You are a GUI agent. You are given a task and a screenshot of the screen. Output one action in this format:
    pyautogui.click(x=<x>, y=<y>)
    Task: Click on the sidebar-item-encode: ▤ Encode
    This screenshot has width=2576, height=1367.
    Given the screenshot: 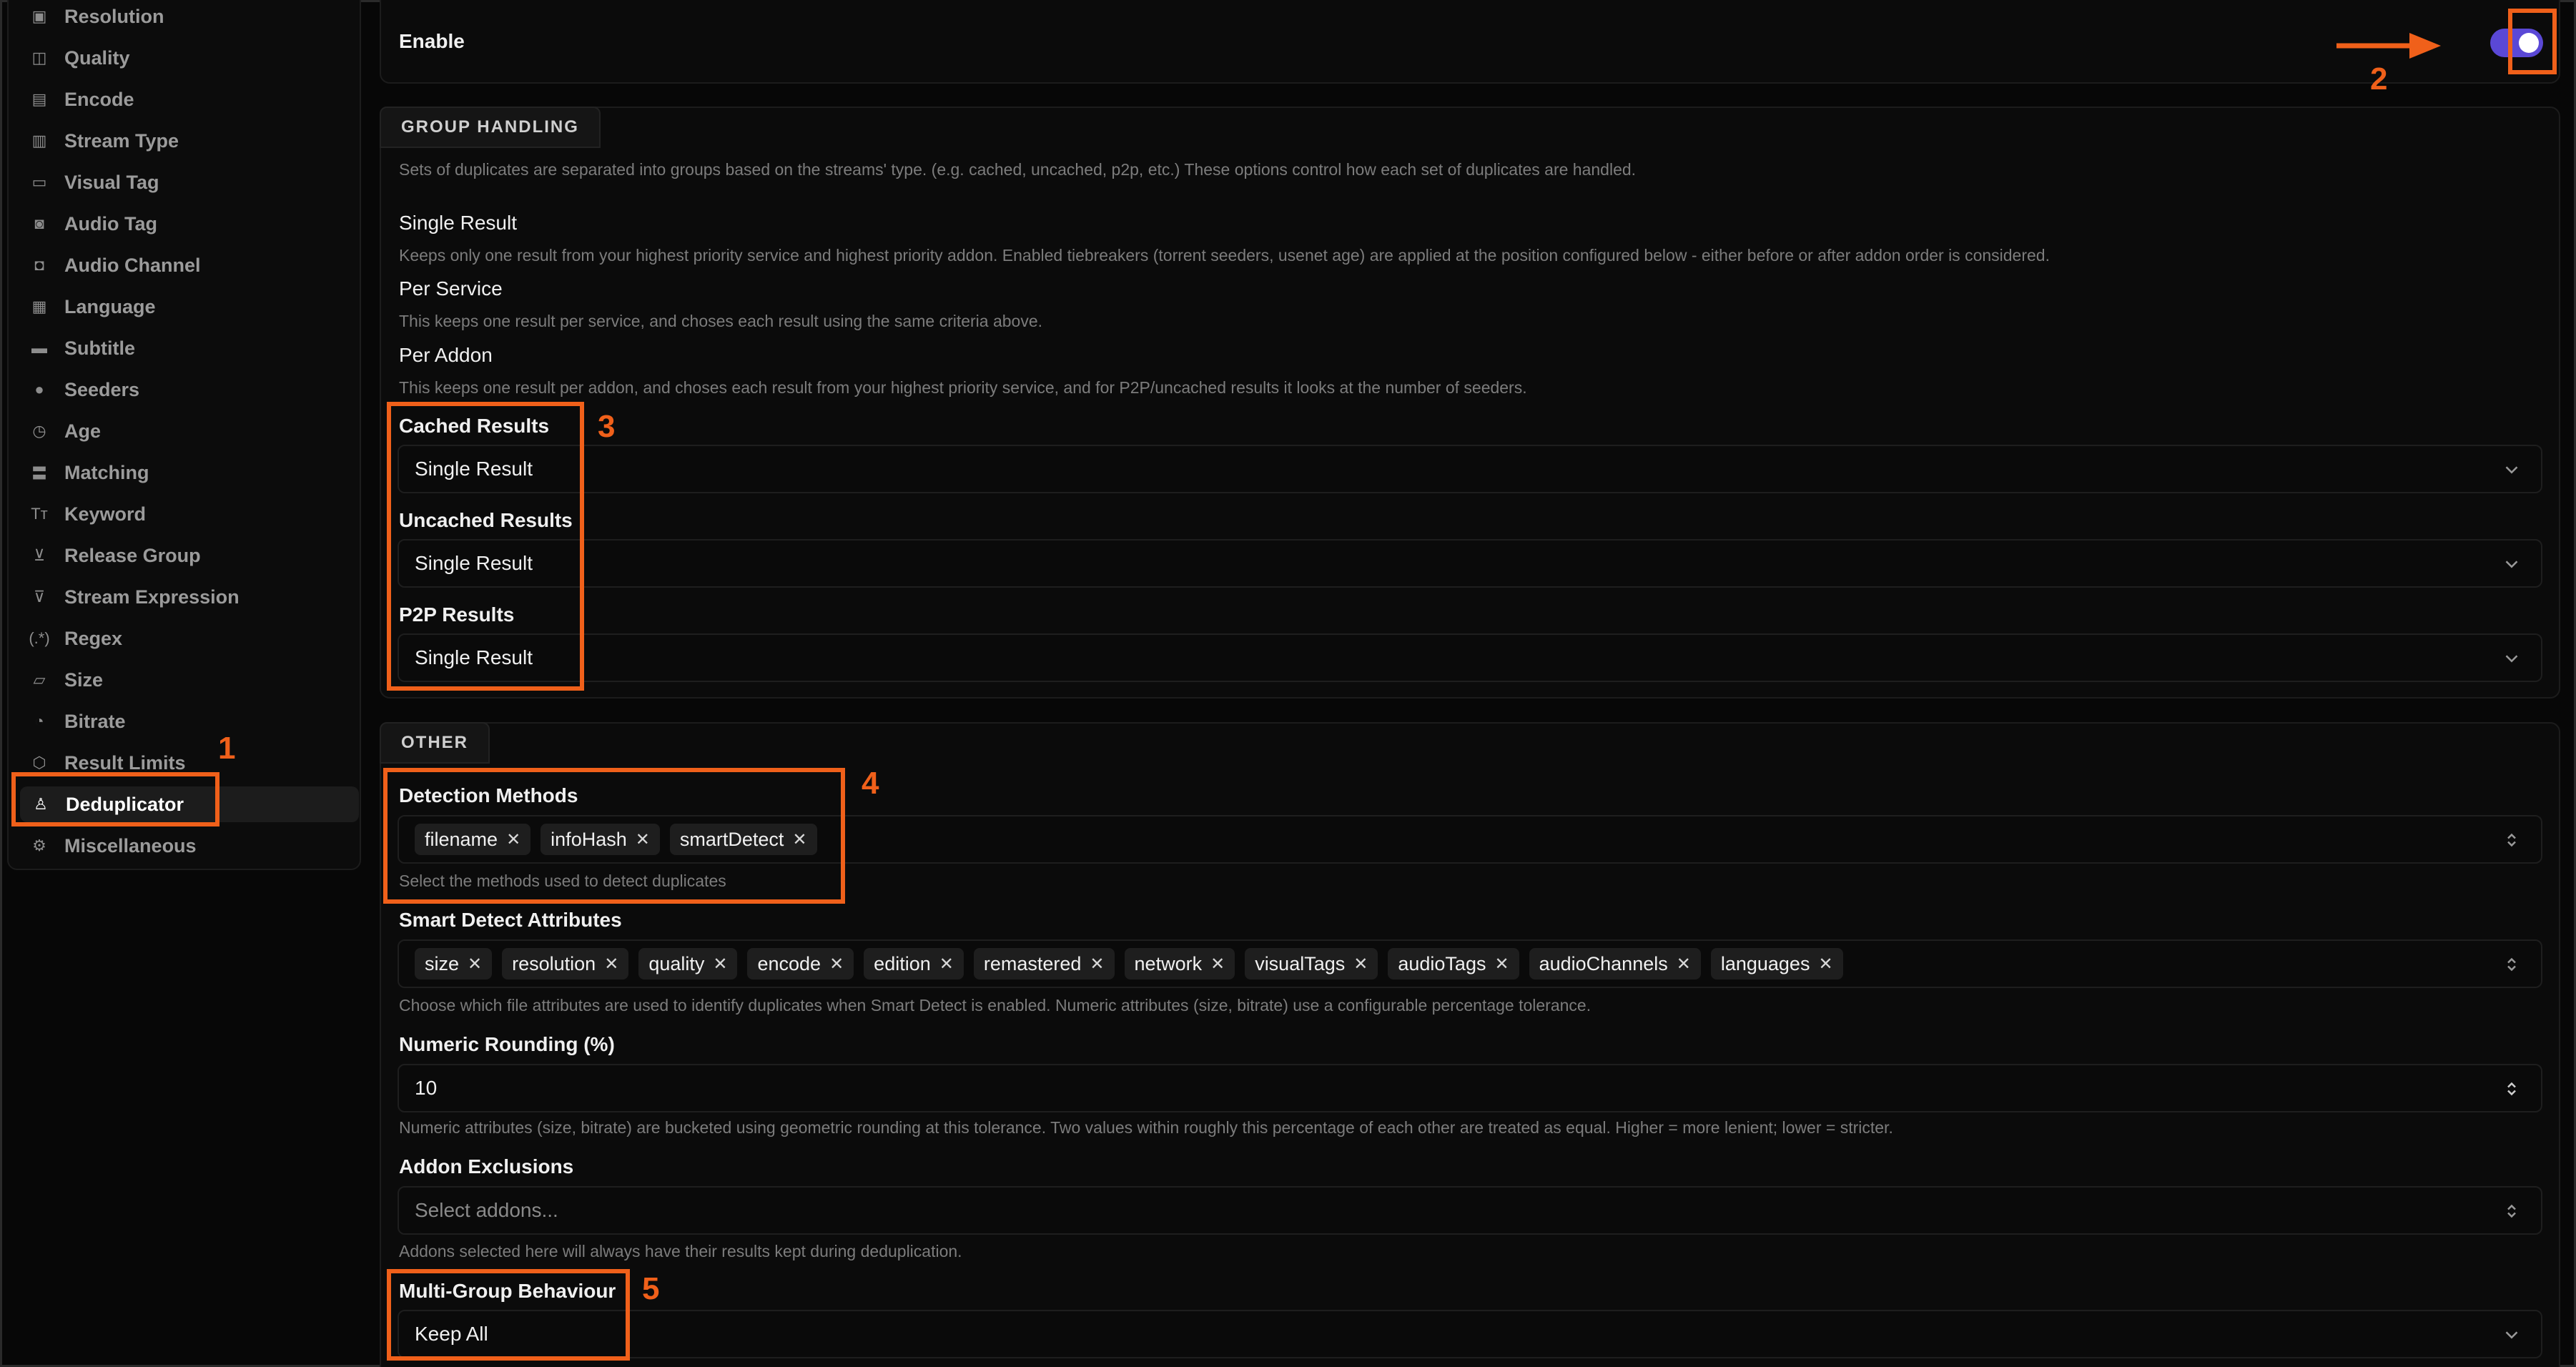 What is the action you would take?
    pyautogui.click(x=82, y=99)
    